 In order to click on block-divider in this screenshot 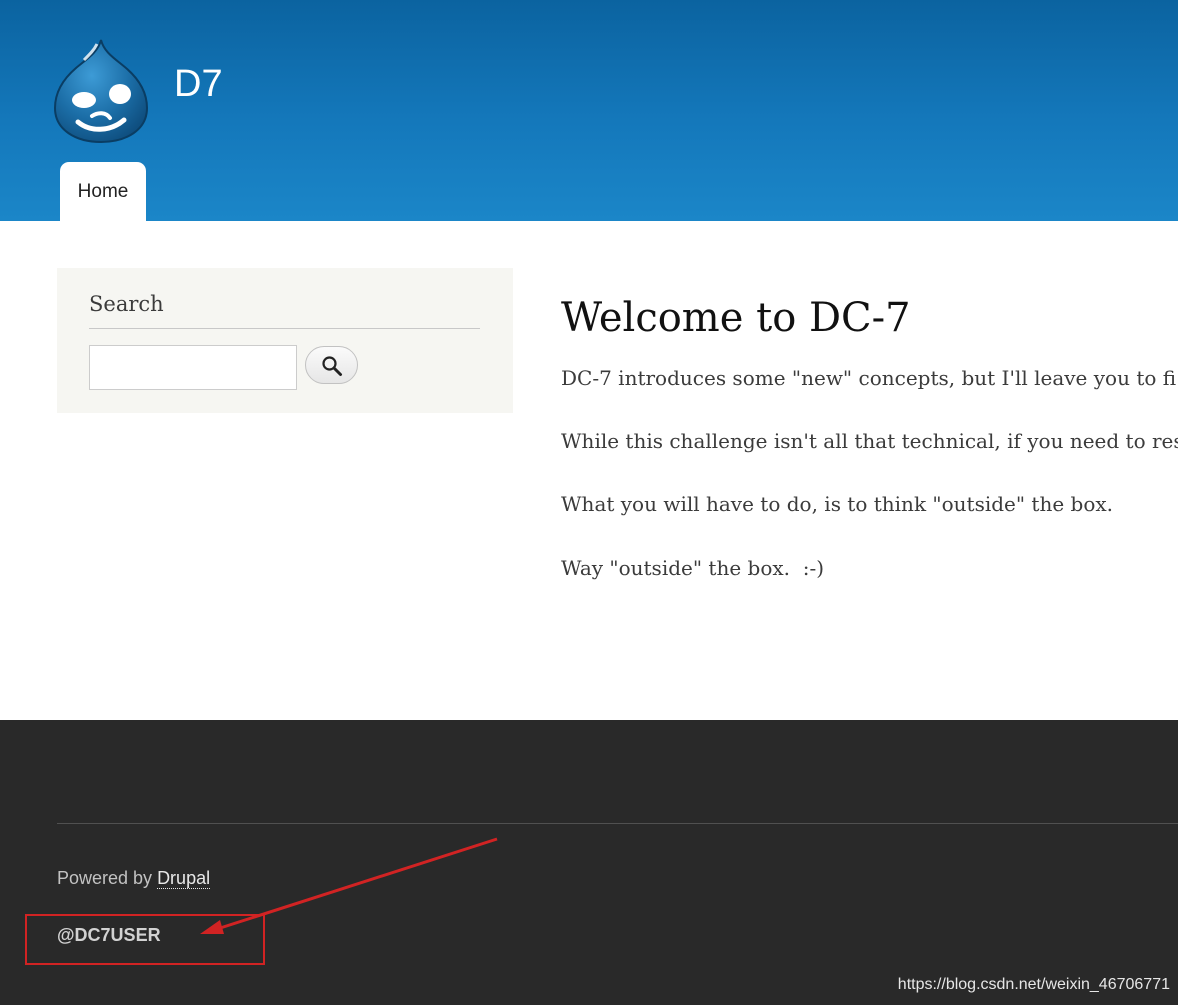, I will do `click(284, 328)`.